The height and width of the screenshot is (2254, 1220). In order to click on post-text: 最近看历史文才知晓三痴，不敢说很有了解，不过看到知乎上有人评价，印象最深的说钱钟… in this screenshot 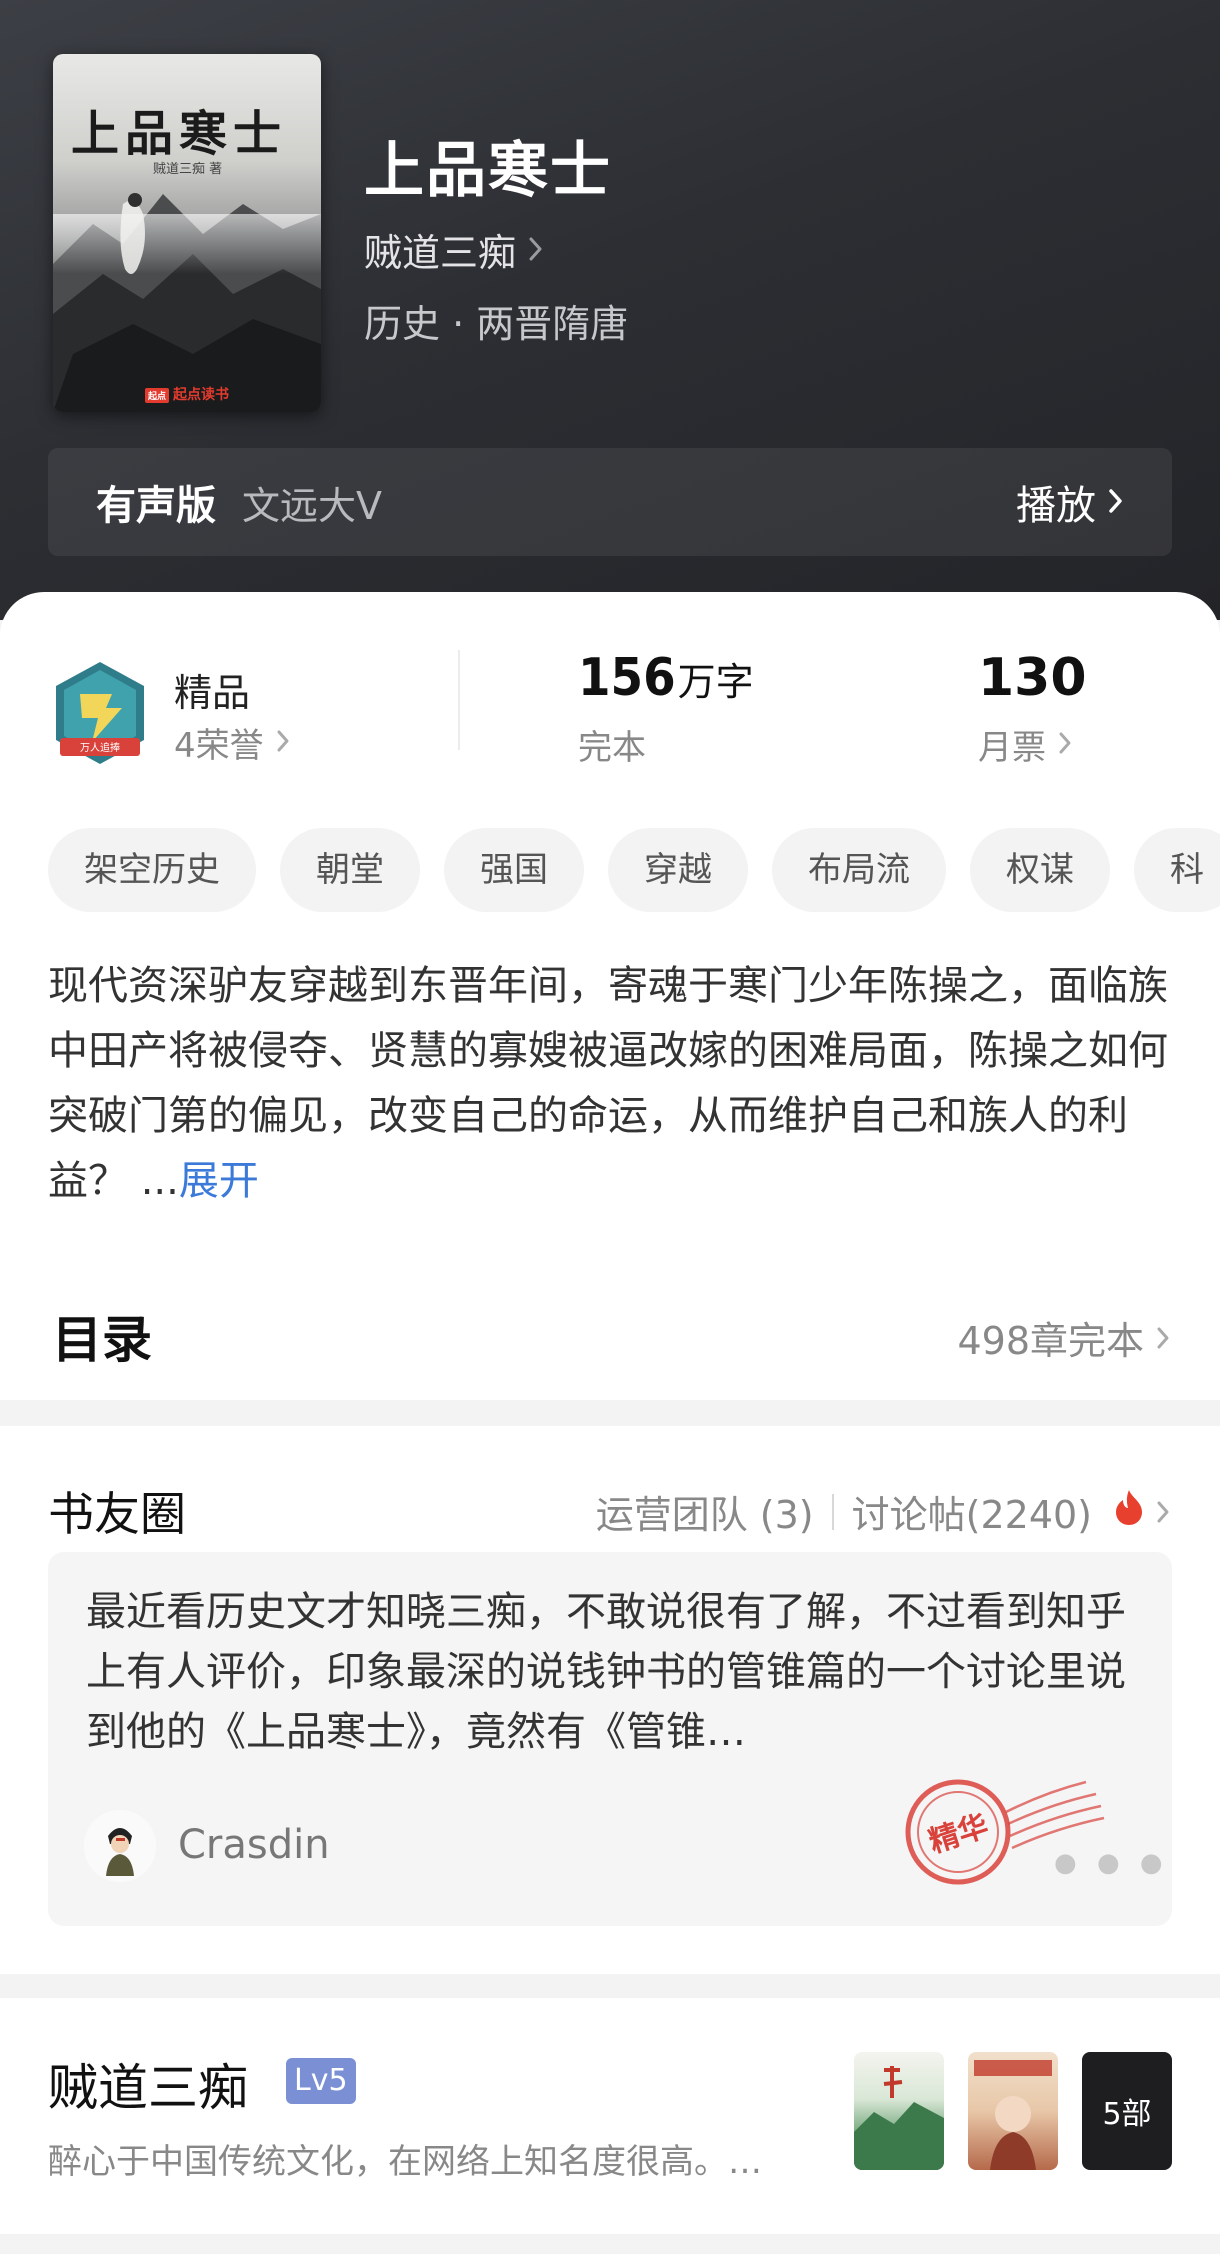, I will do `click(606, 1672)`.